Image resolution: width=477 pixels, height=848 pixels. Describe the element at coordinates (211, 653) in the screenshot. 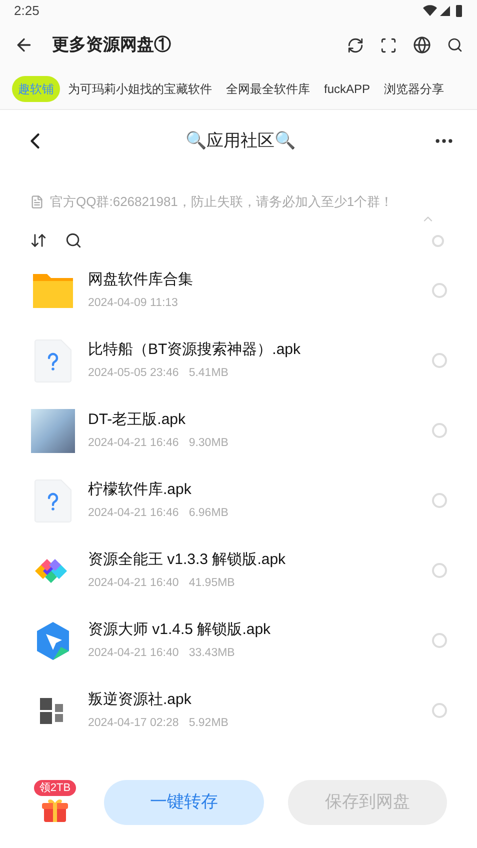

I see `file-size: 33.43MB` at that location.